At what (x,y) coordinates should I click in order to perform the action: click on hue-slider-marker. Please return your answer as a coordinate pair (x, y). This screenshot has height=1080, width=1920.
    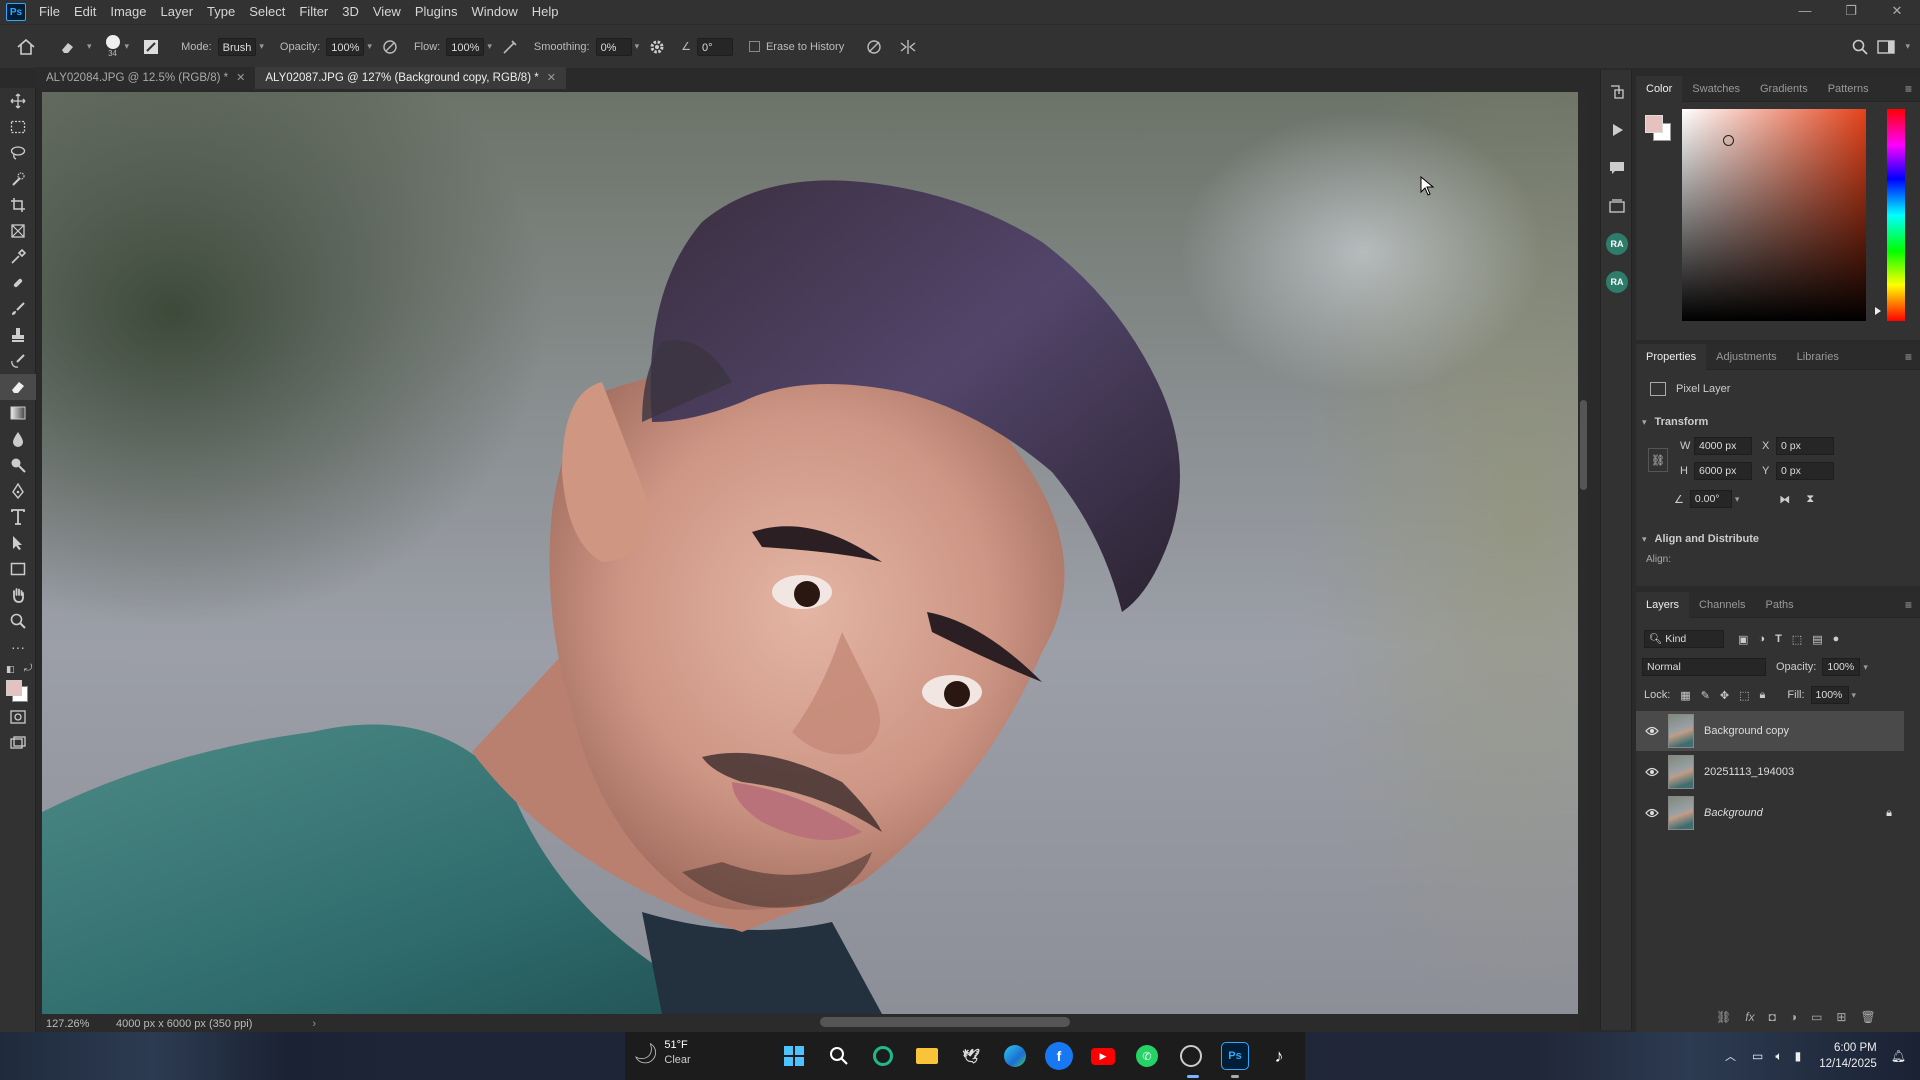
    Looking at the image, I should click on (1878, 311).